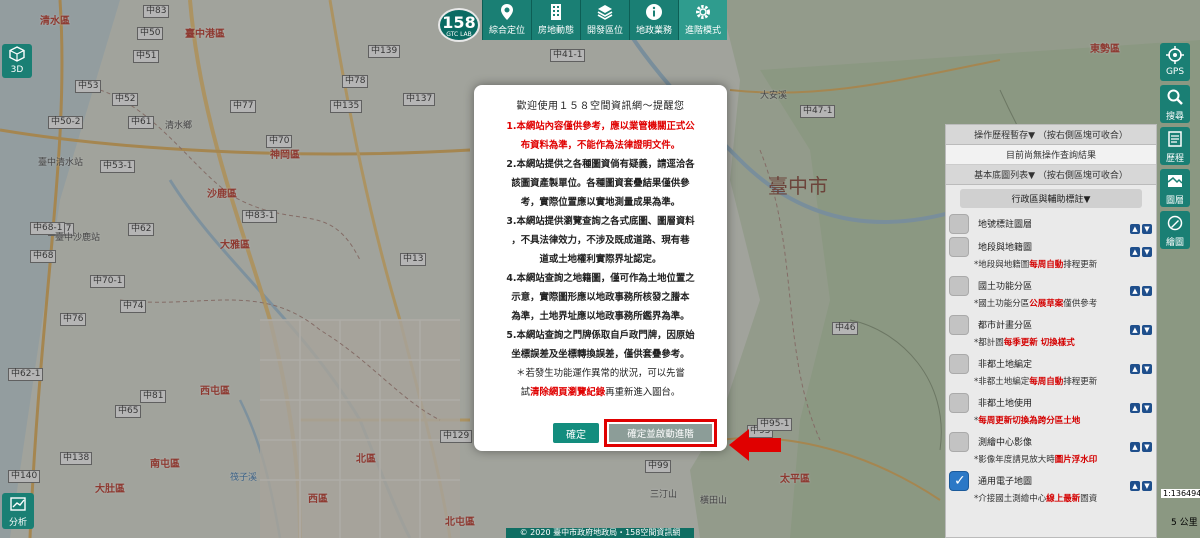 The height and width of the screenshot is (538, 1200). I want to click on layer-row: 都市計畫分區 ▲ ▼, so click(1051, 324).